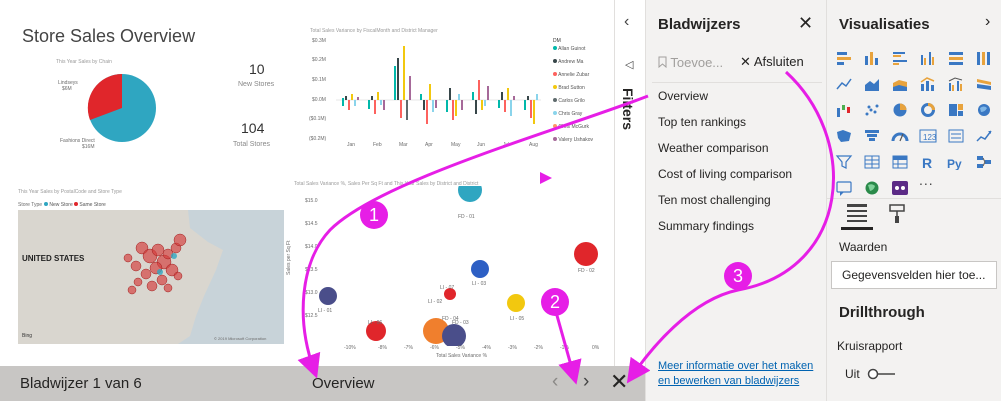 Image resolution: width=1001 pixels, height=401 pixels. Describe the element at coordinates (900, 136) in the screenshot. I see `gauge-icon` at that location.